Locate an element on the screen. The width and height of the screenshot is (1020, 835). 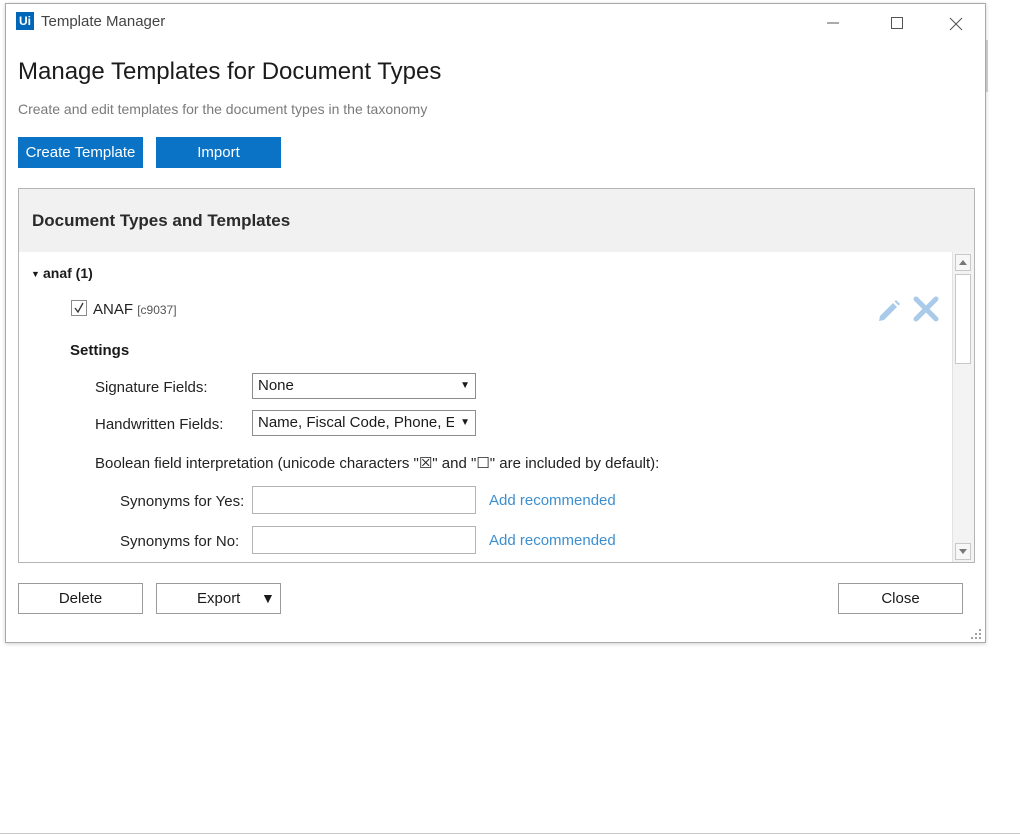
signature-fields-label: Signature Fields: is located at coordinates (151, 387).